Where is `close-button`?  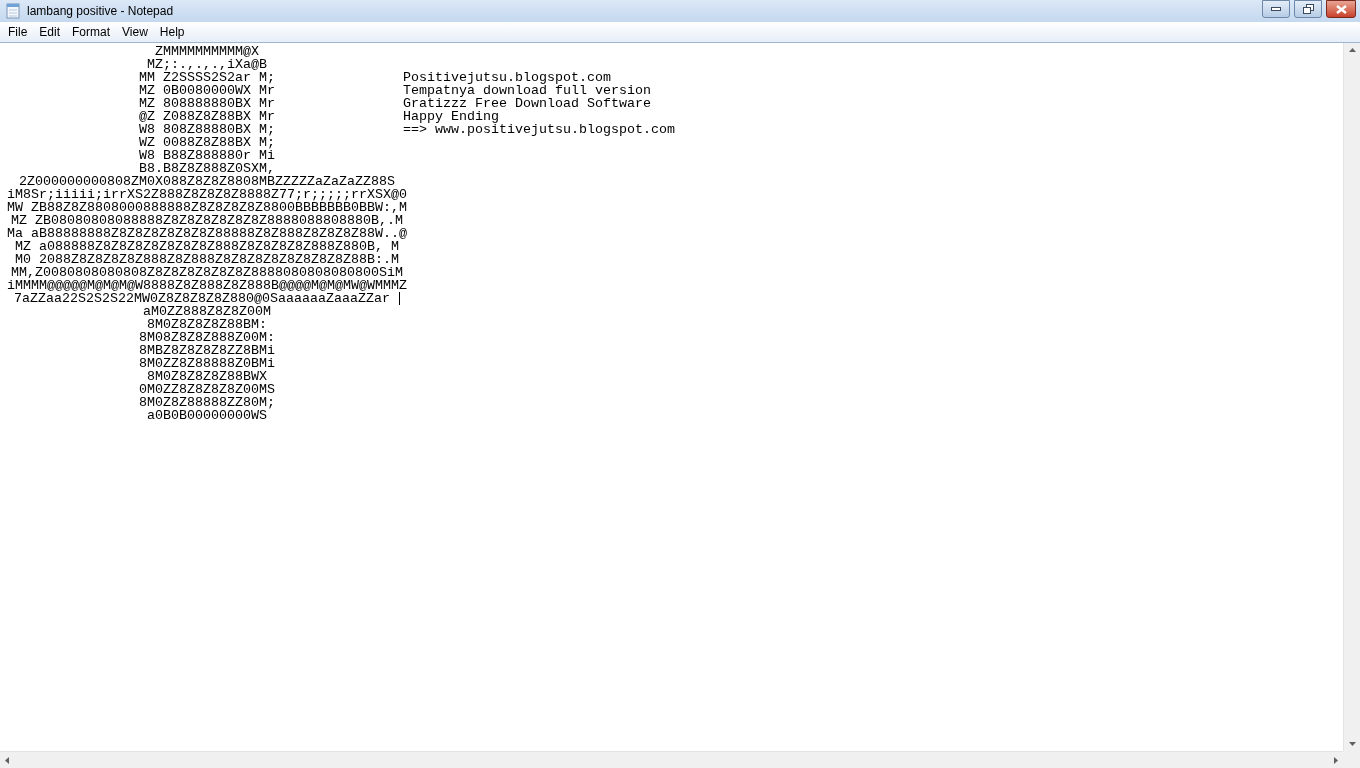
close-button is located at coordinates (1341, 9).